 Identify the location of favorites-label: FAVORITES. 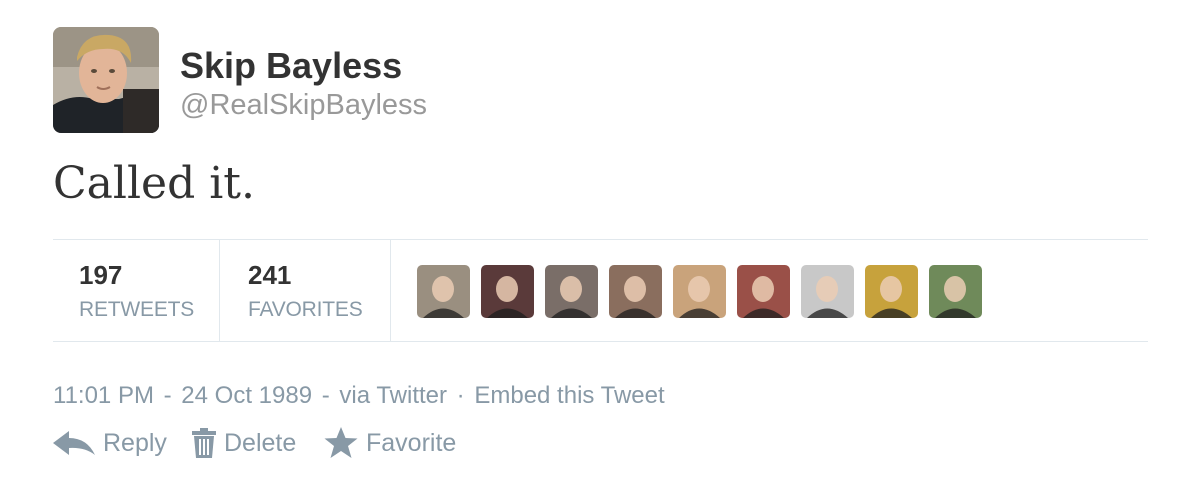
(305, 309).